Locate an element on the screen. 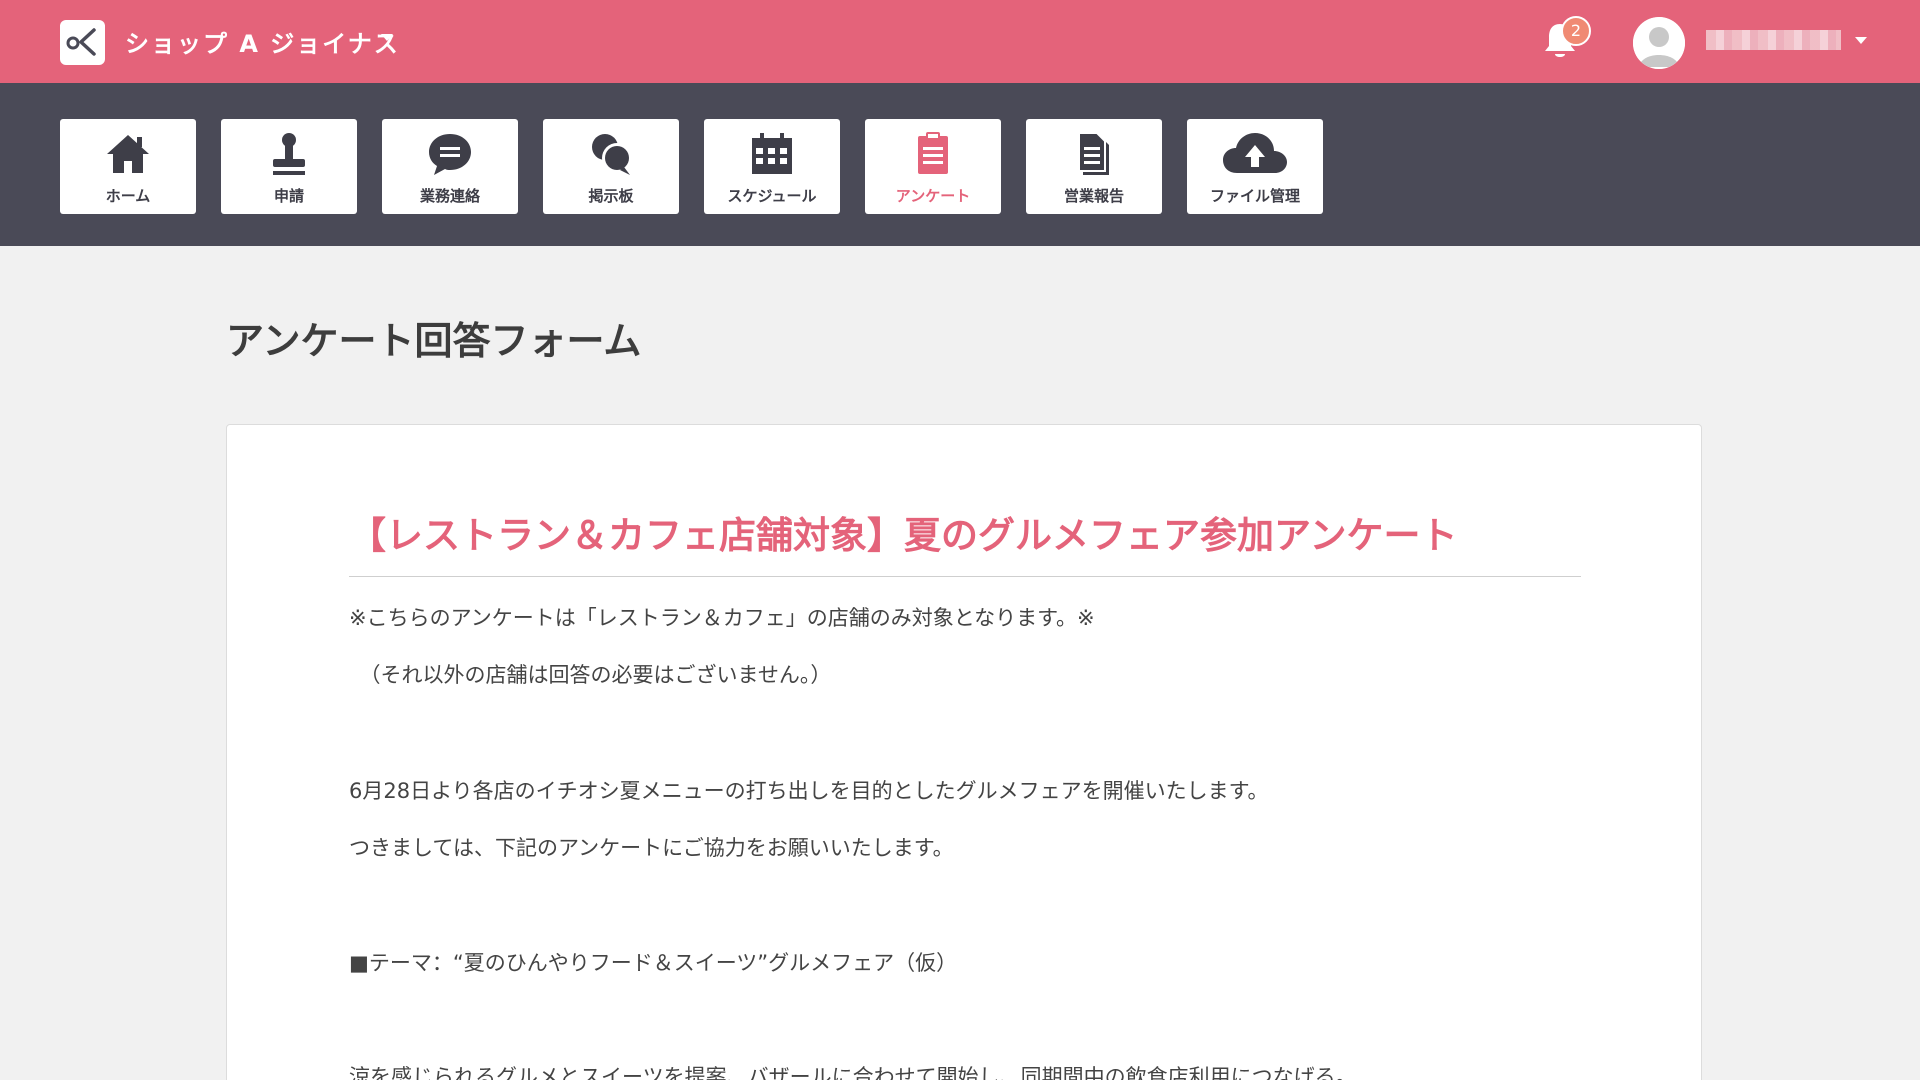 This screenshot has width=1920, height=1080. nav-label: 営業報告 is located at coordinates (1093, 196).